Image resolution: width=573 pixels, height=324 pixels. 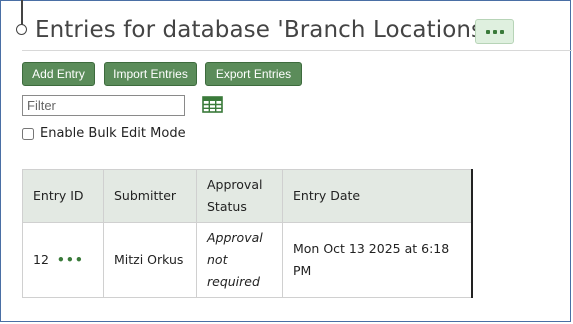 I want to click on more-options-button, so click(x=494, y=31).